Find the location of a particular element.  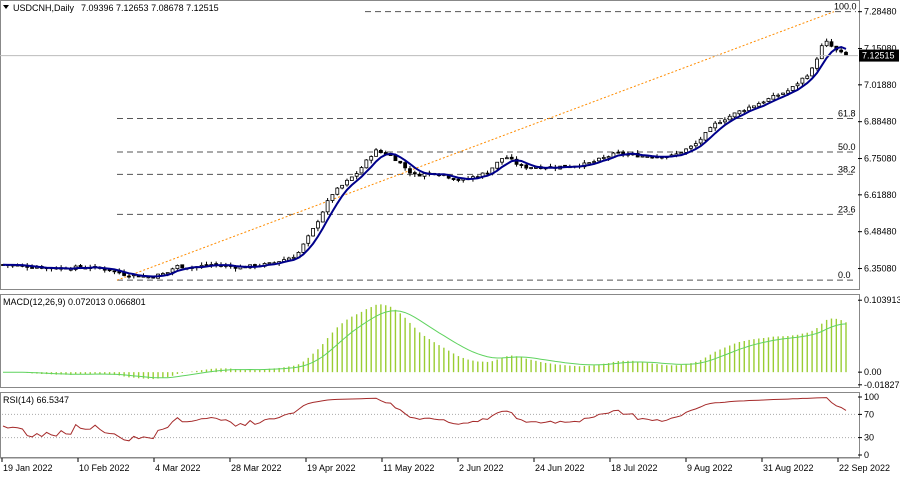

fib-level-label: 50.0 is located at coordinates (847, 147).